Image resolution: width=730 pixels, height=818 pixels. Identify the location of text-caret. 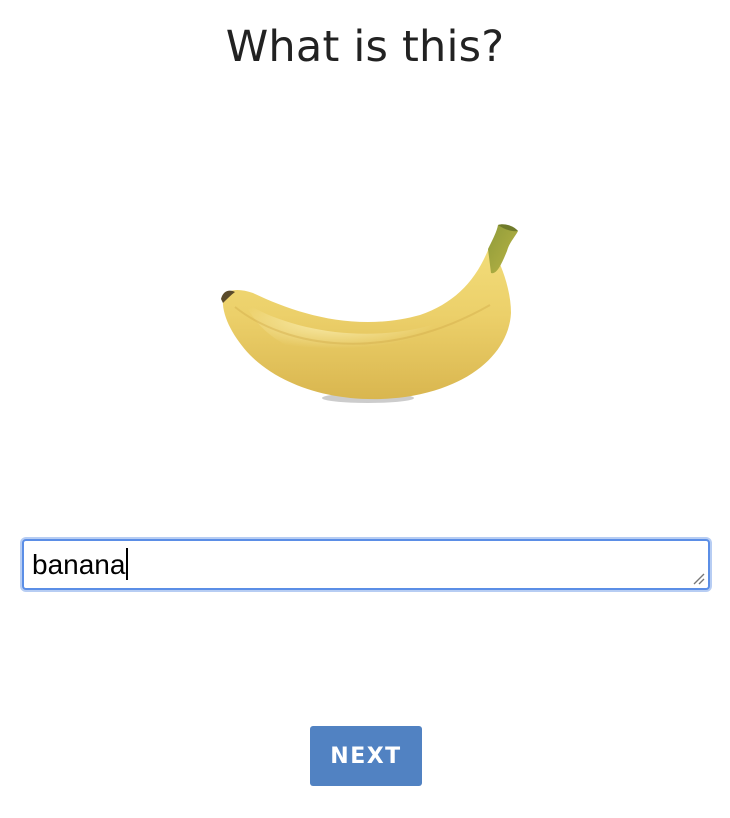
(127, 564).